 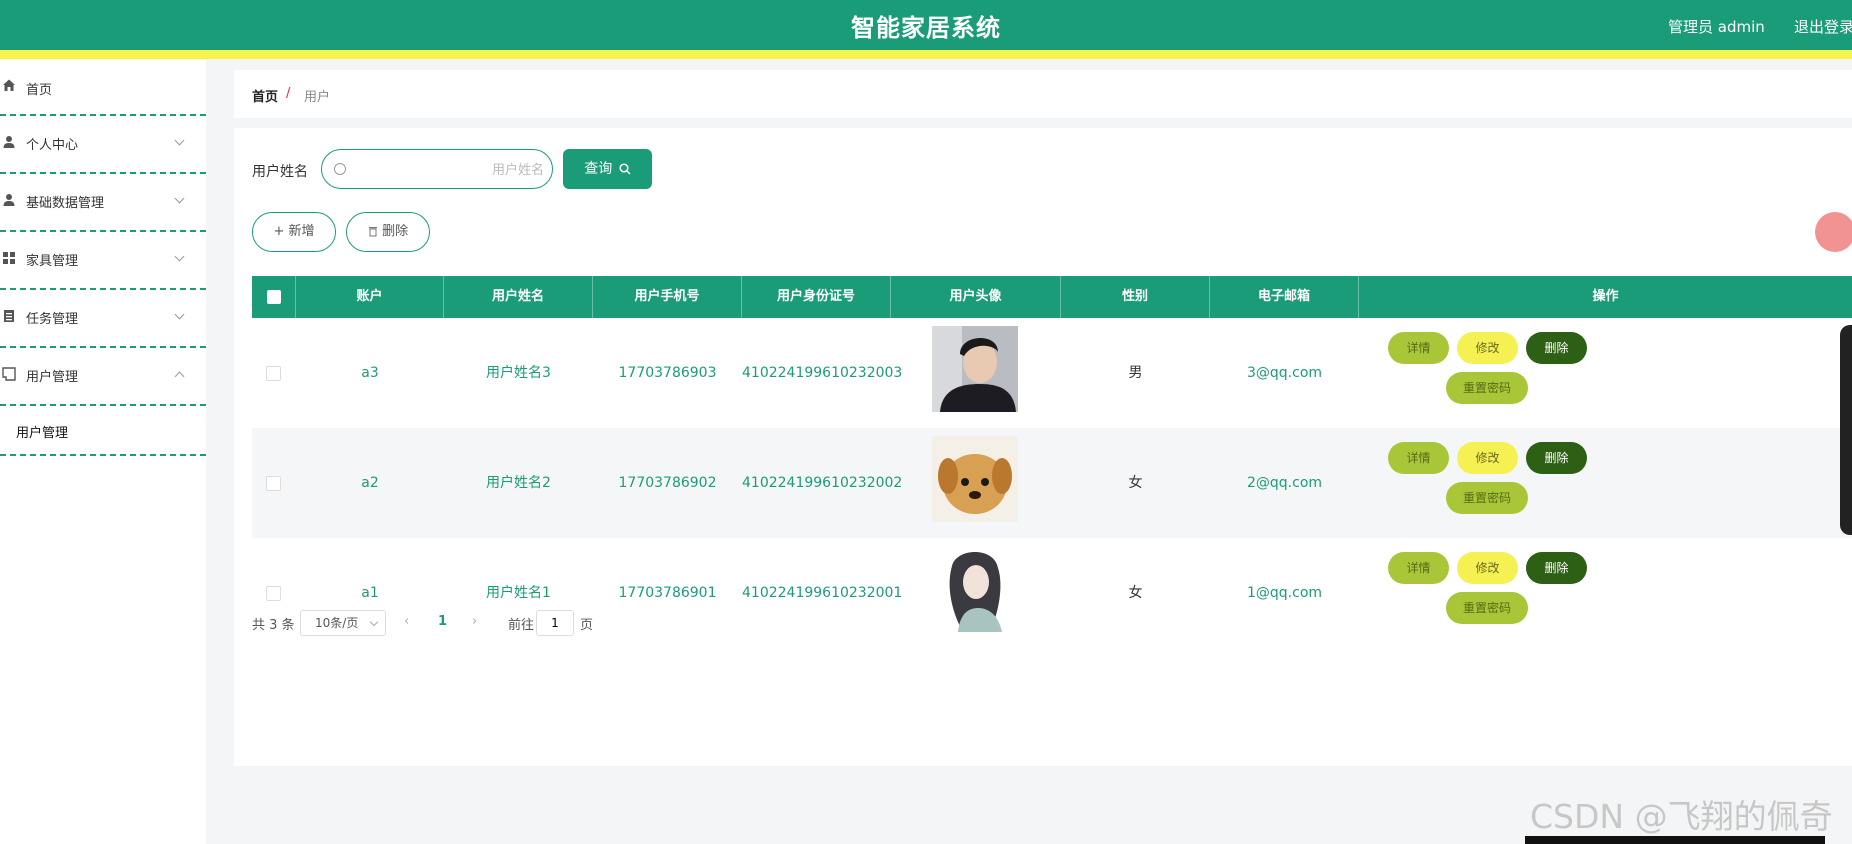 I want to click on query-button: 查询, so click(x=607, y=169).